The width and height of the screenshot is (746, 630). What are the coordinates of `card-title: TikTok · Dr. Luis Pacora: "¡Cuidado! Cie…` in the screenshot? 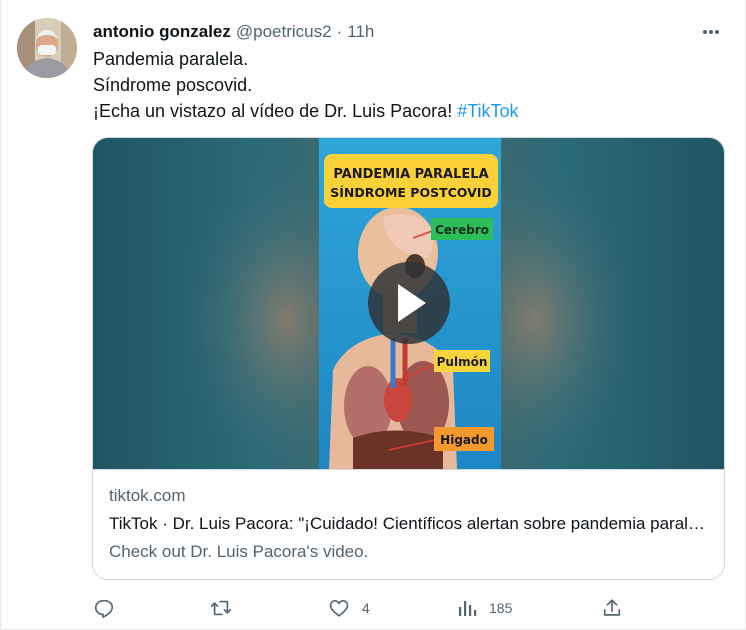 It's located at (411, 523).